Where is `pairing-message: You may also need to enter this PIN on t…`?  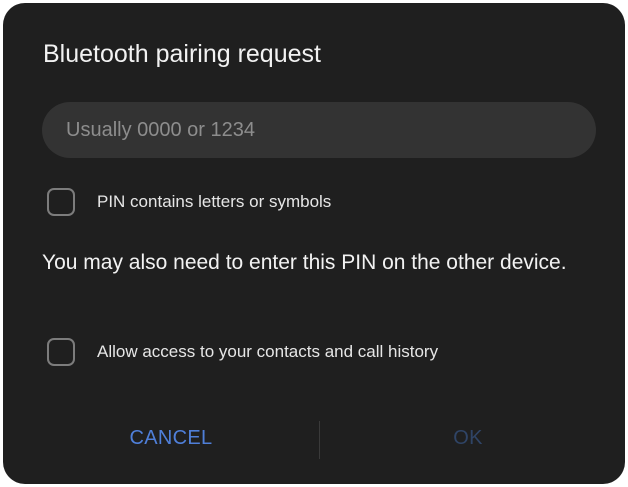
pairing-message: You may also need to enter this PIN on t… is located at coordinates (304, 262).